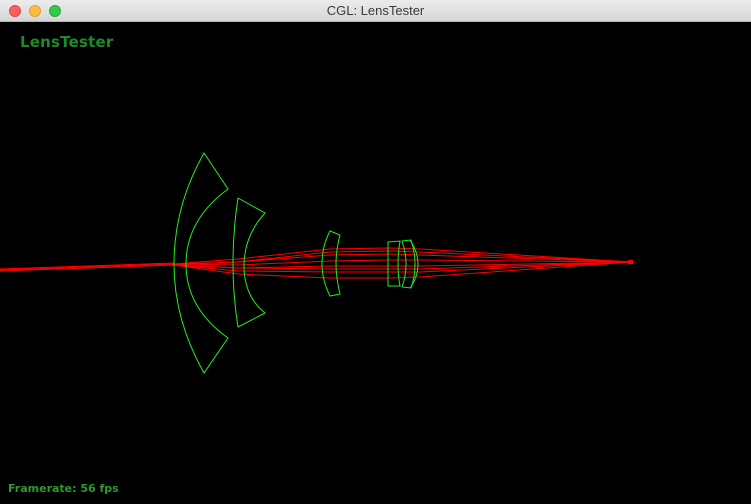  Describe the element at coordinates (67, 42) in the screenshot. I see `app-label: LensTester` at that location.